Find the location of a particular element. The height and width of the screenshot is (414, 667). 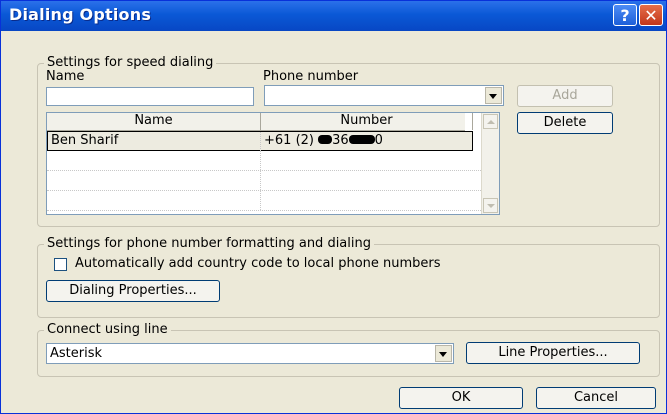

scroll-up-button is located at coordinates (490, 121).